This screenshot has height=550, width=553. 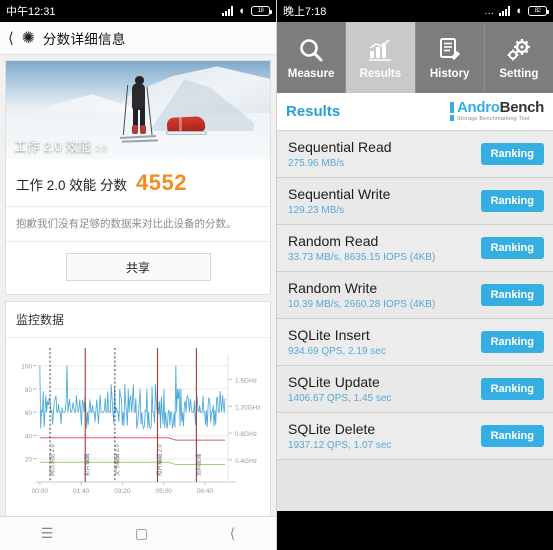 What do you see at coordinates (332, 428) in the screenshot?
I see `benchmark-name: SQLite Delete` at bounding box center [332, 428].